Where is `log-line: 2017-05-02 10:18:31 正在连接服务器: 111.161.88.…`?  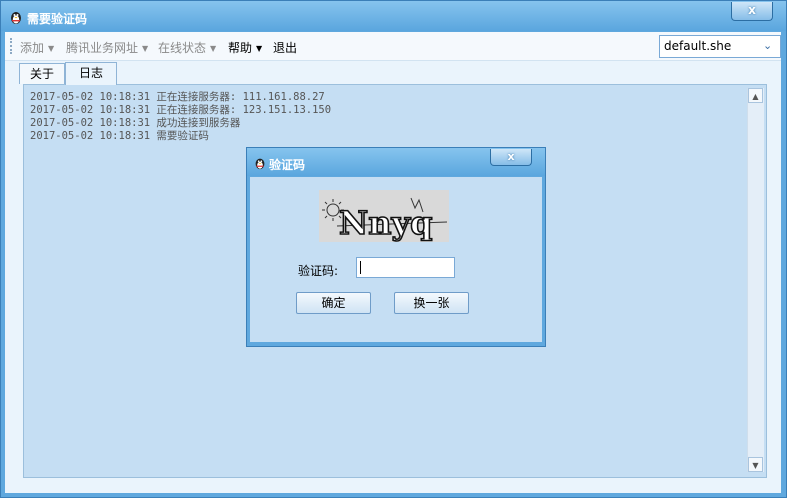 log-line: 2017-05-02 10:18:31 正在连接服务器: 111.161.88.… is located at coordinates (177, 97).